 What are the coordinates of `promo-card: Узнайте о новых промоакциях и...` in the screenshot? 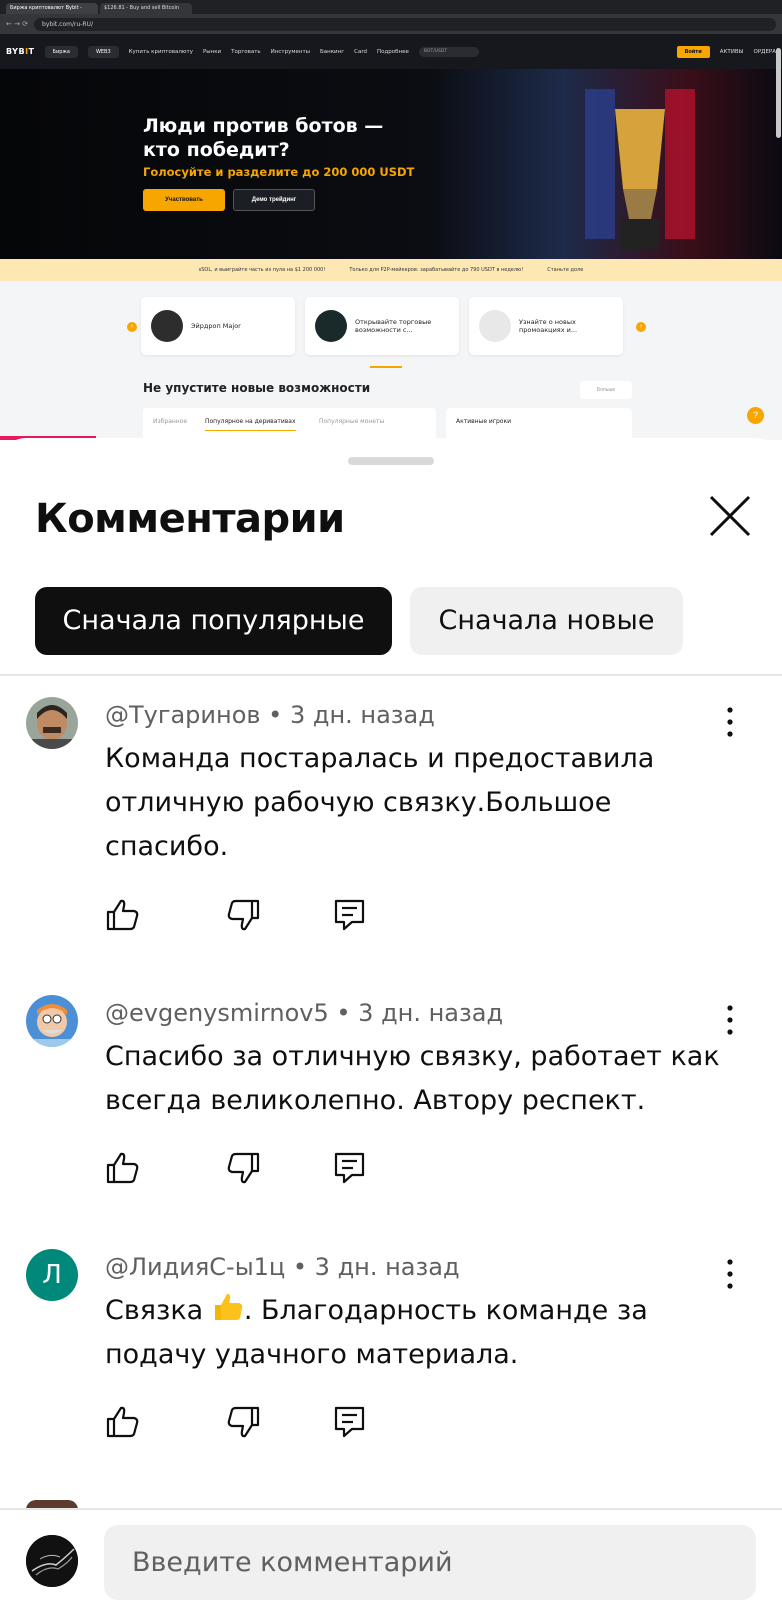 It's located at (546, 326).